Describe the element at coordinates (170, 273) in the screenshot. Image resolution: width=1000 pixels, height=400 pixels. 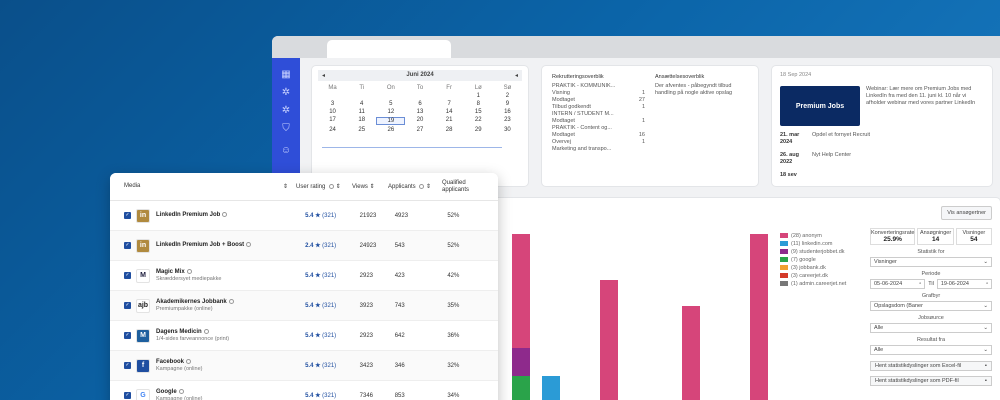
I see `media-name: Magic Mix` at that location.